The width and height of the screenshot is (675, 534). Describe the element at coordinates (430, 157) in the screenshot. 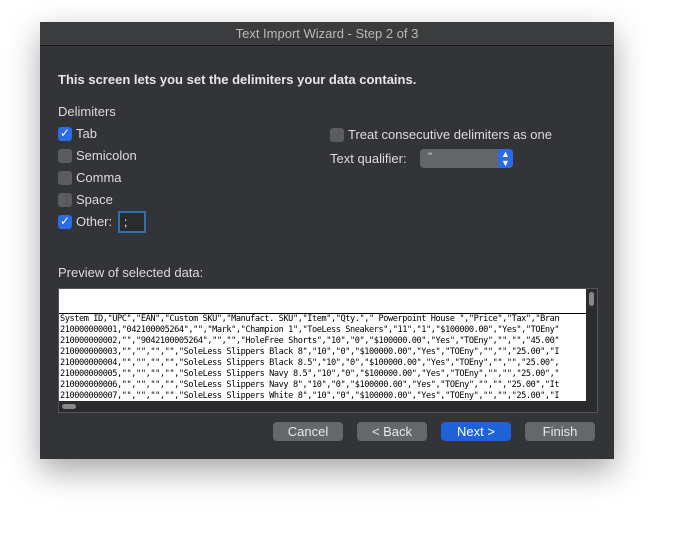

I see `text-qualifier-value: "` at that location.